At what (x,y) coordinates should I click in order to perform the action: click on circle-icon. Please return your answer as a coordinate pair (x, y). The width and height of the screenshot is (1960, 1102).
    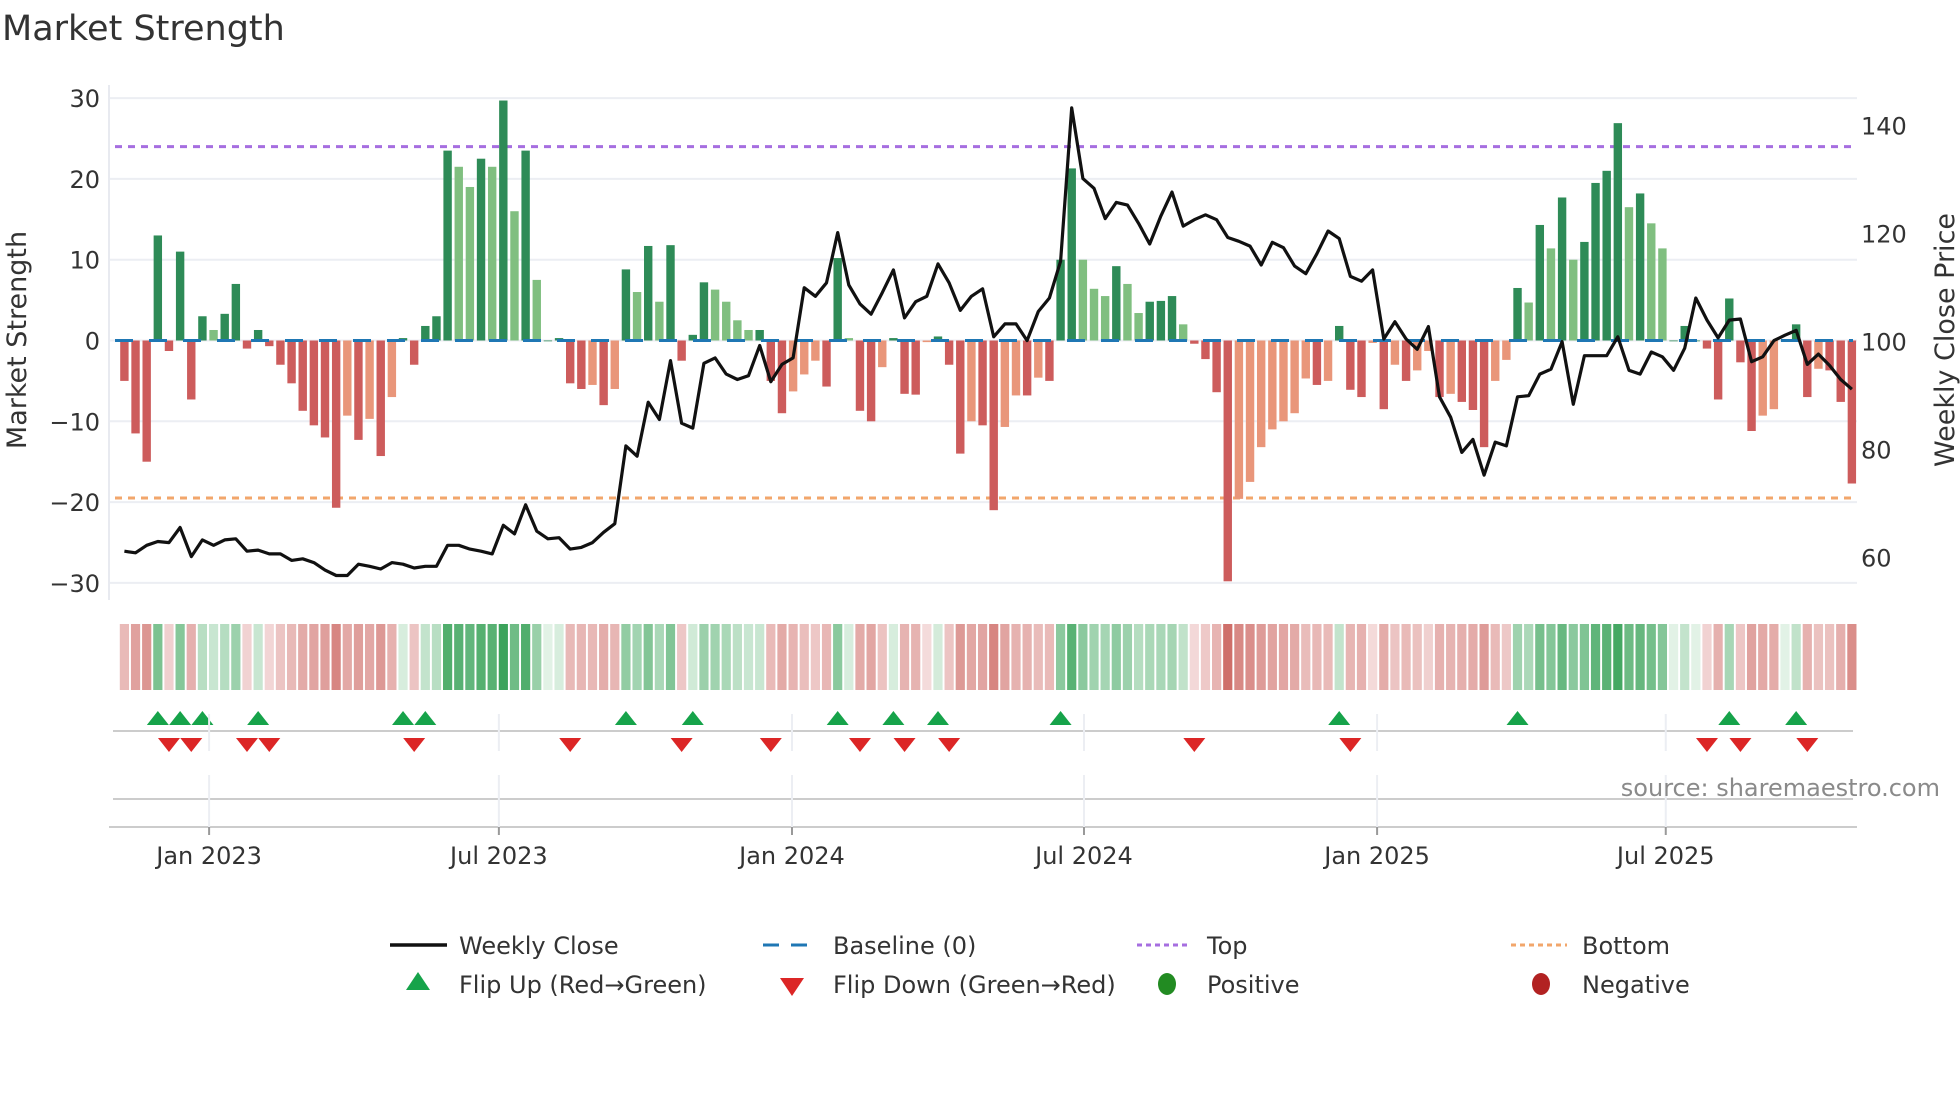
    Looking at the image, I should click on (1167, 984).